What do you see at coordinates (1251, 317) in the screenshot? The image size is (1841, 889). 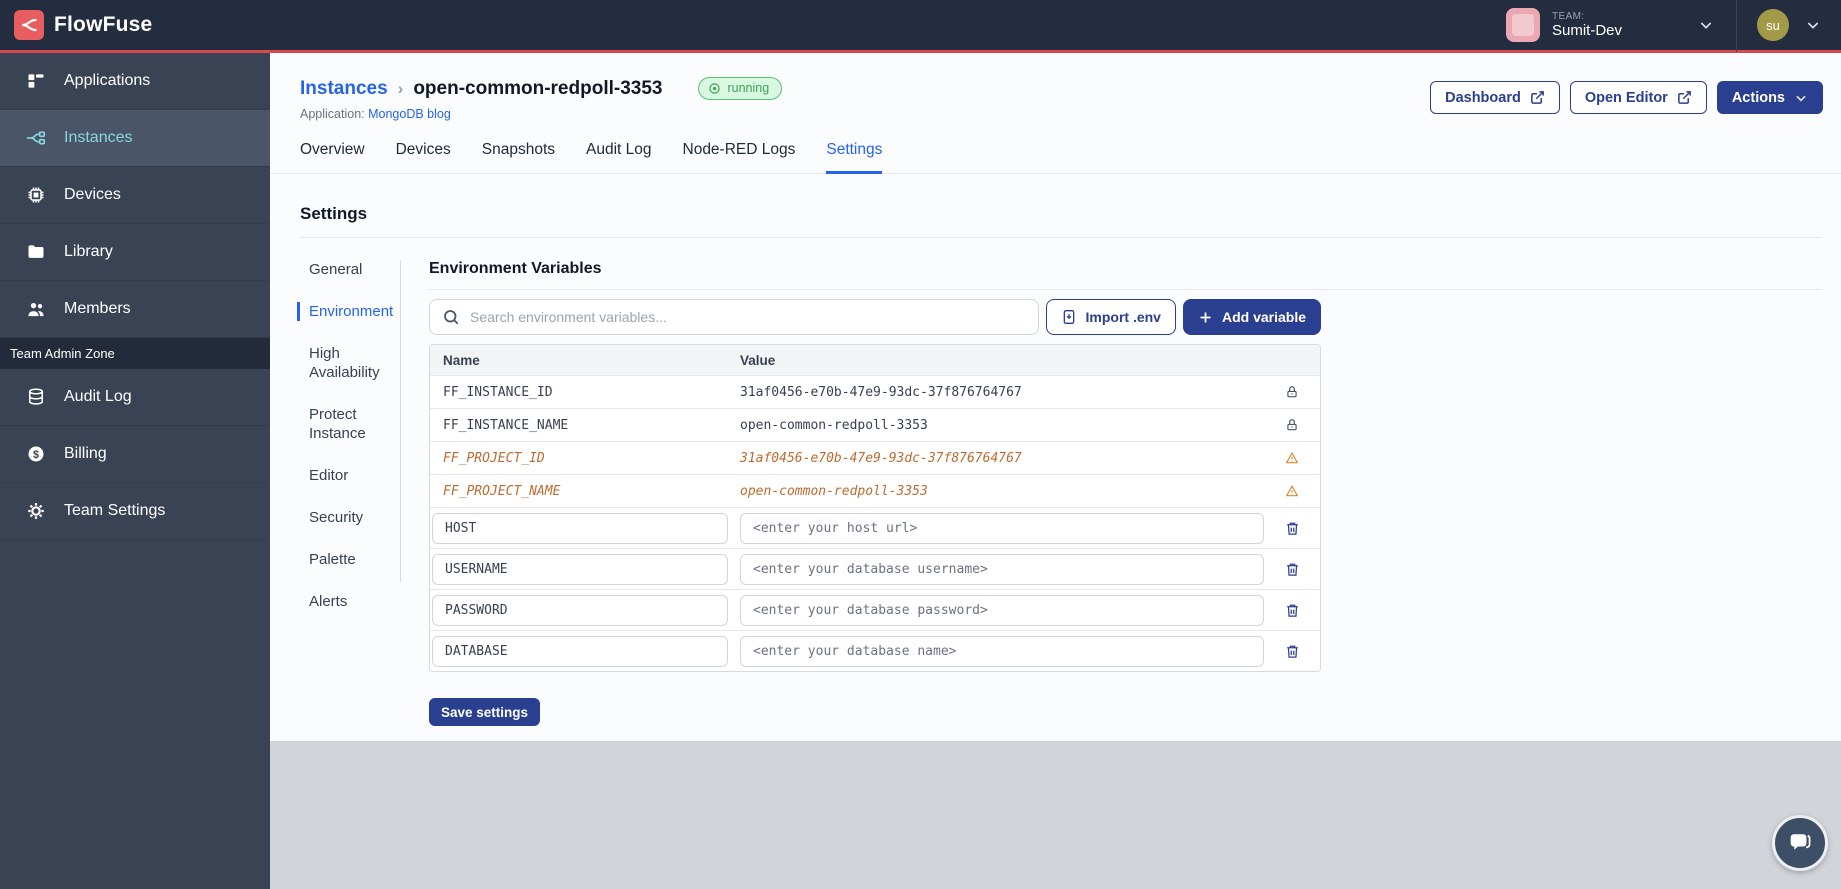 I see `add-variable-button: Add variable` at bounding box center [1251, 317].